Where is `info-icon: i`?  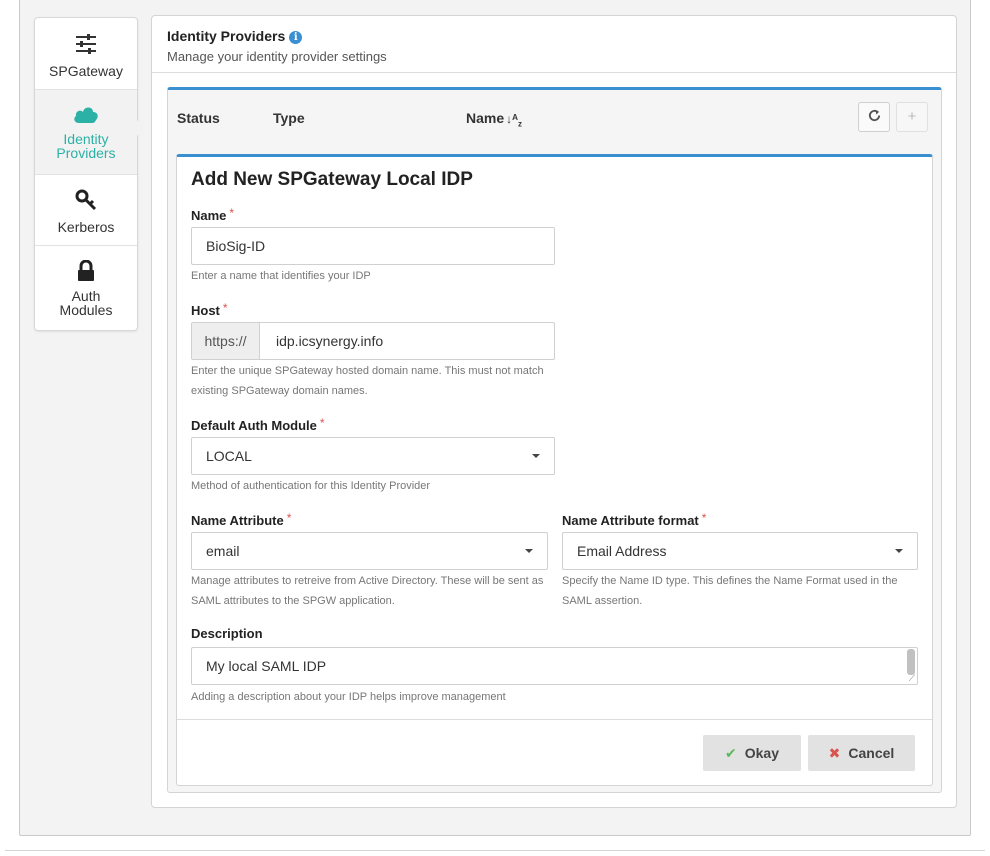 info-icon: i is located at coordinates (296, 37).